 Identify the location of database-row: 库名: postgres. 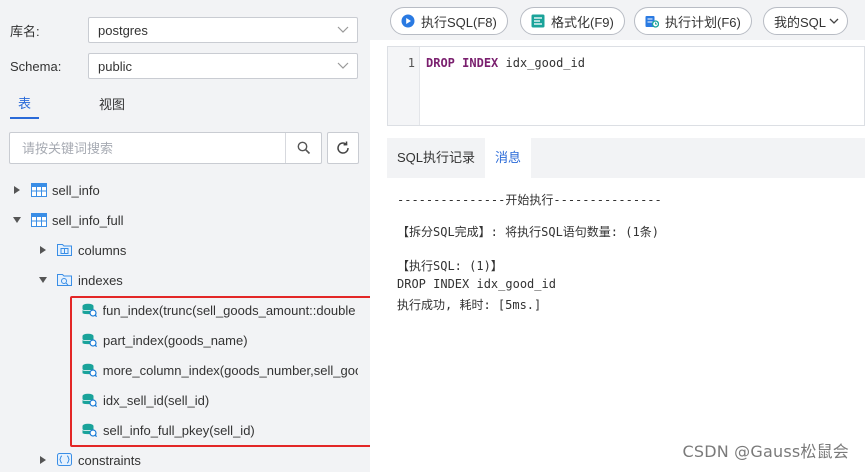
(184, 30).